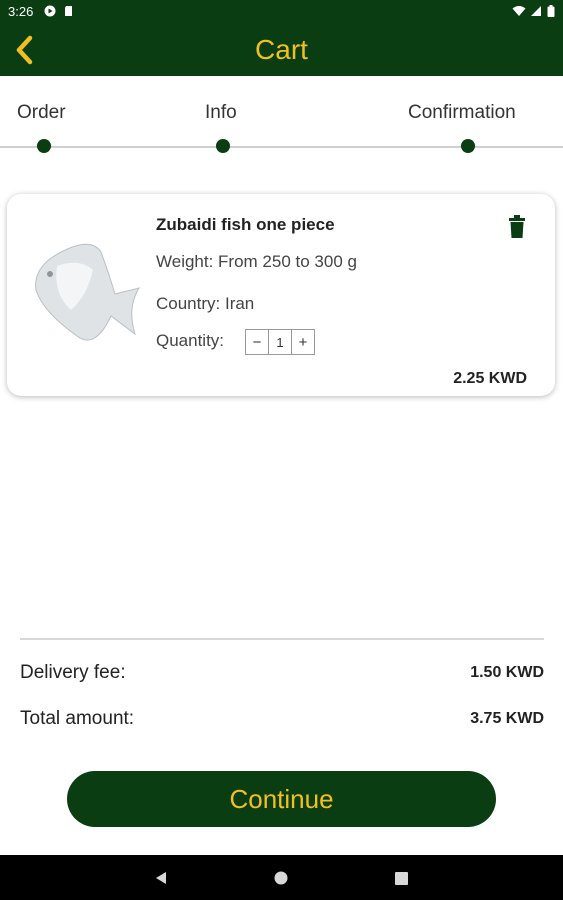  Describe the element at coordinates (536, 11) in the screenshot. I see `signal-icon` at that location.